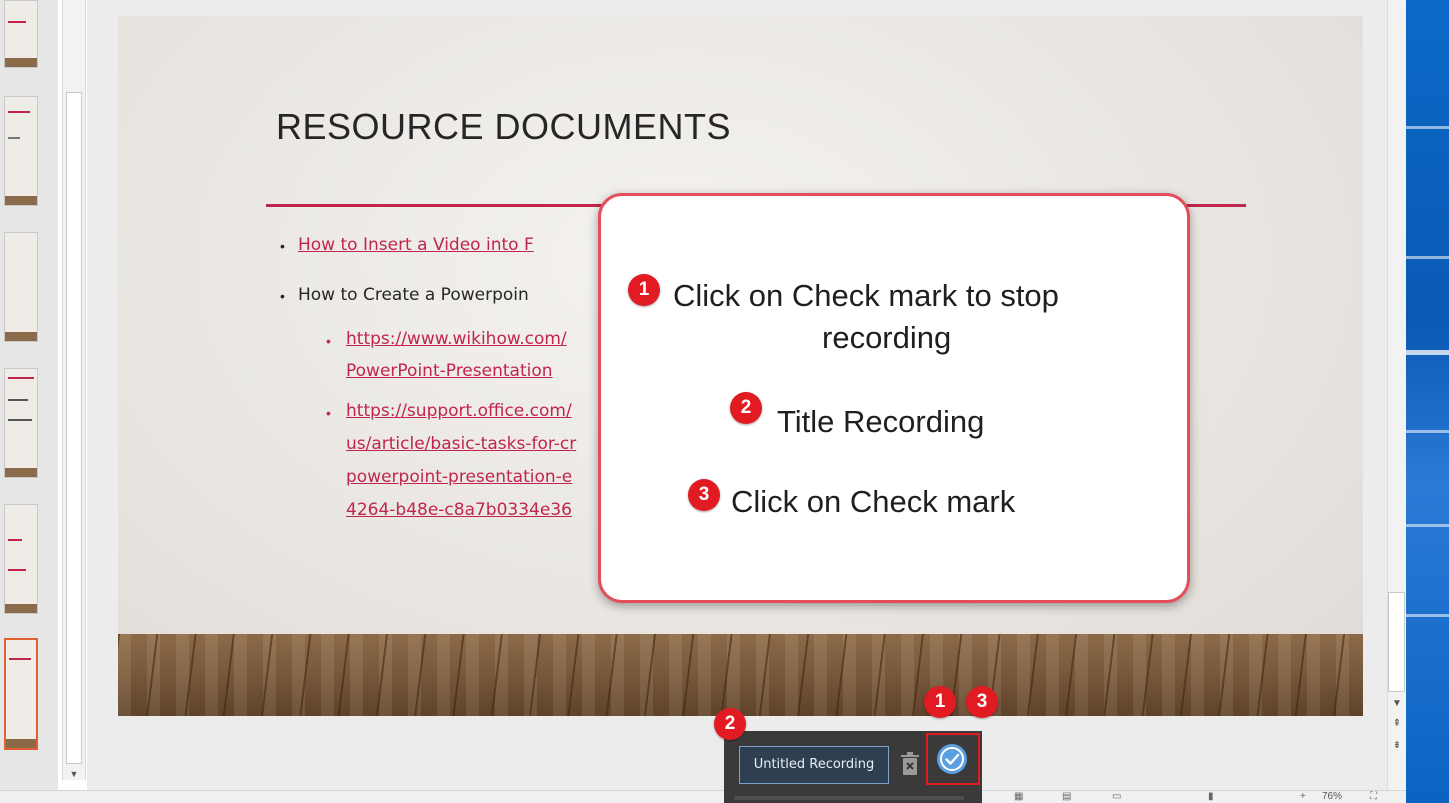 This screenshot has height=803, width=1449. Describe the element at coordinates (704, 495) in the screenshot. I see `step-badge: 3` at that location.